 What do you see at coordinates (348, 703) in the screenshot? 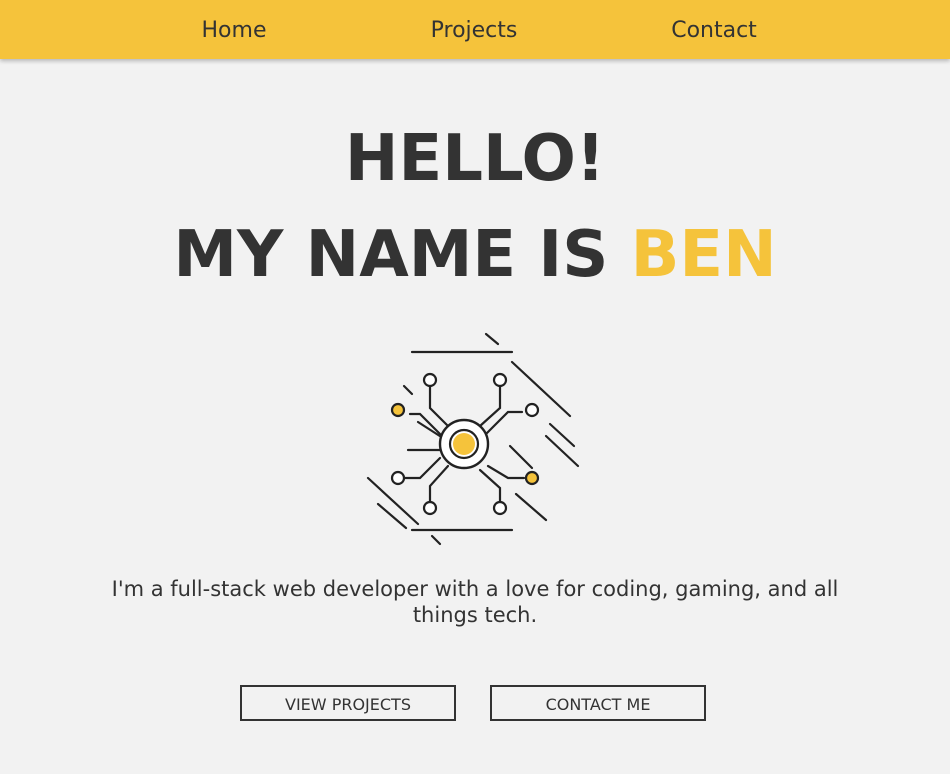
I see `view-projects-button: VIEW PROJECTS` at bounding box center [348, 703].